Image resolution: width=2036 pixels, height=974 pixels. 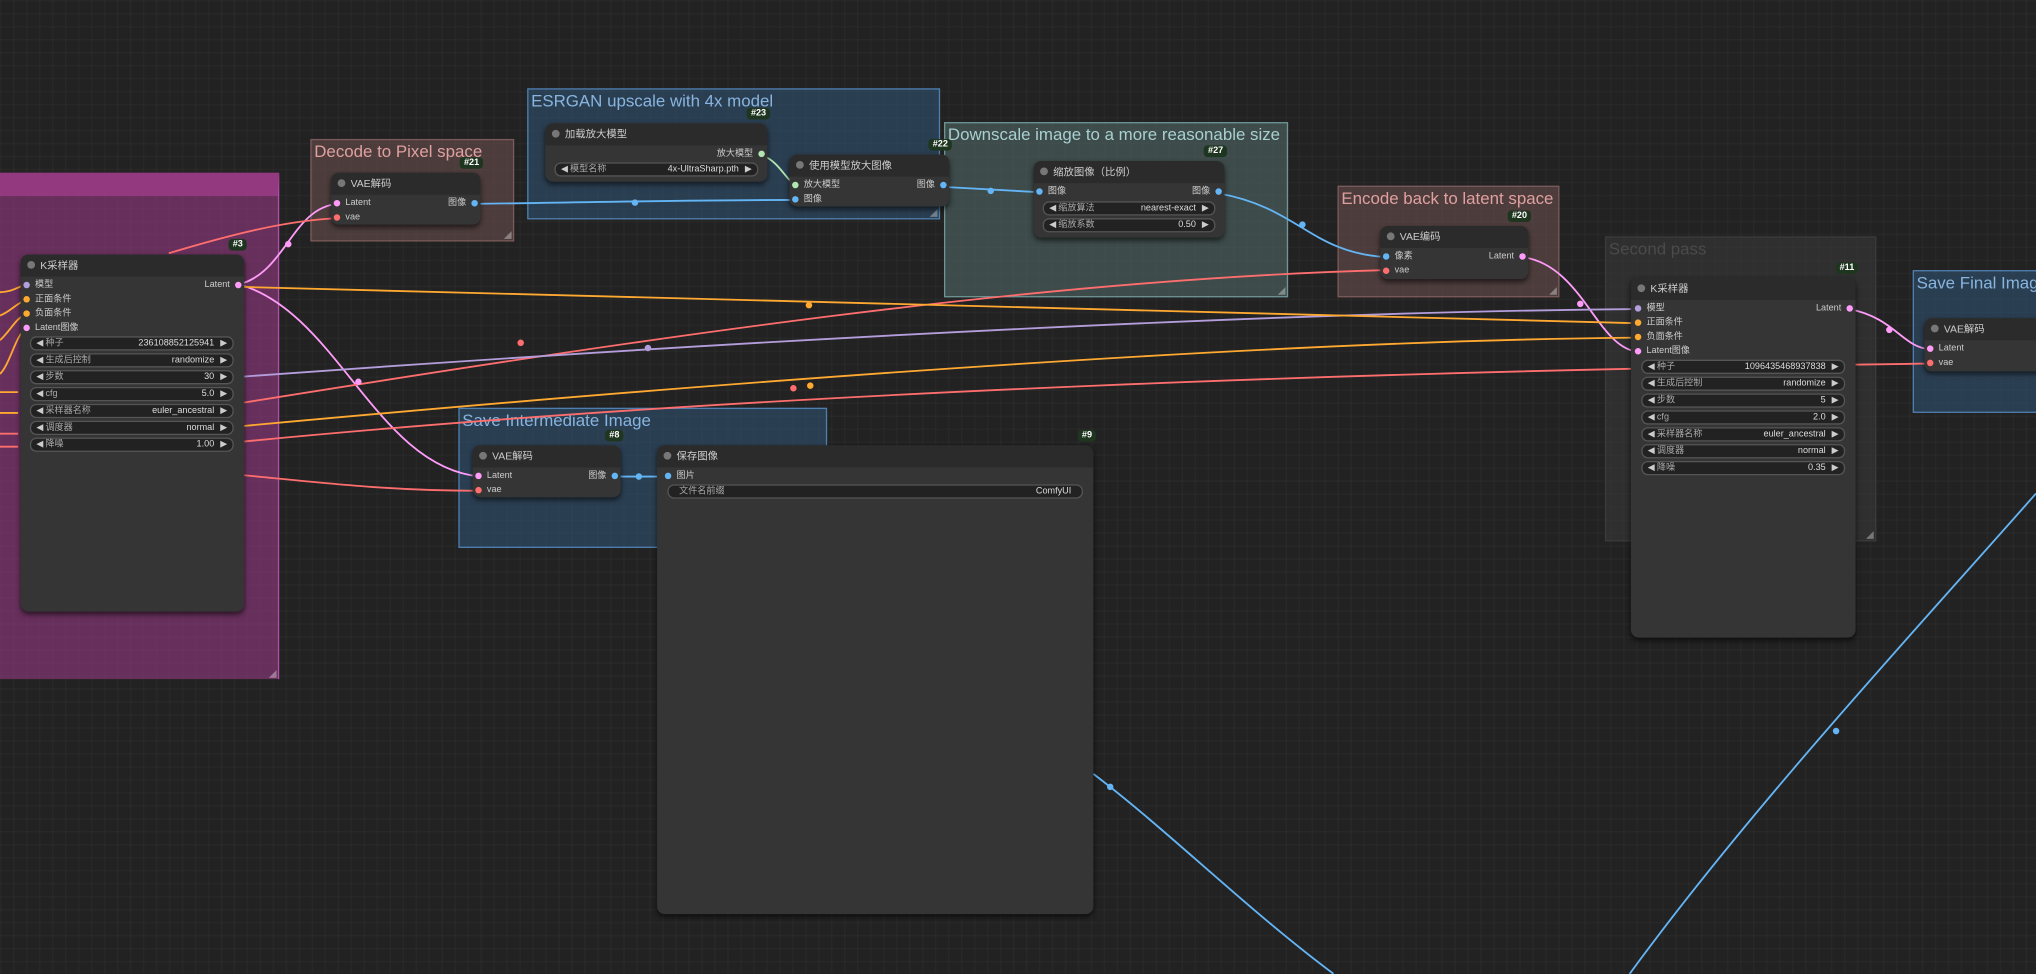 What do you see at coordinates (1095, 172) in the screenshot?
I see `node-title: 缩放图像（比例）` at bounding box center [1095, 172].